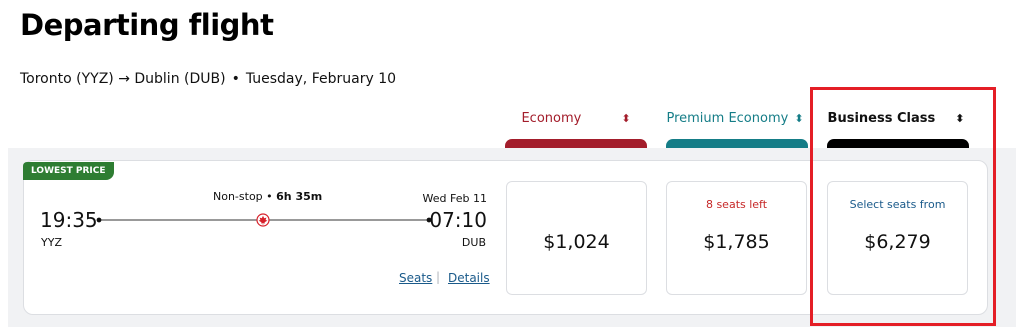 The width and height of the screenshot is (1024, 327). What do you see at coordinates (299, 196) in the screenshot?
I see `duration-text: 6h 35m` at bounding box center [299, 196].